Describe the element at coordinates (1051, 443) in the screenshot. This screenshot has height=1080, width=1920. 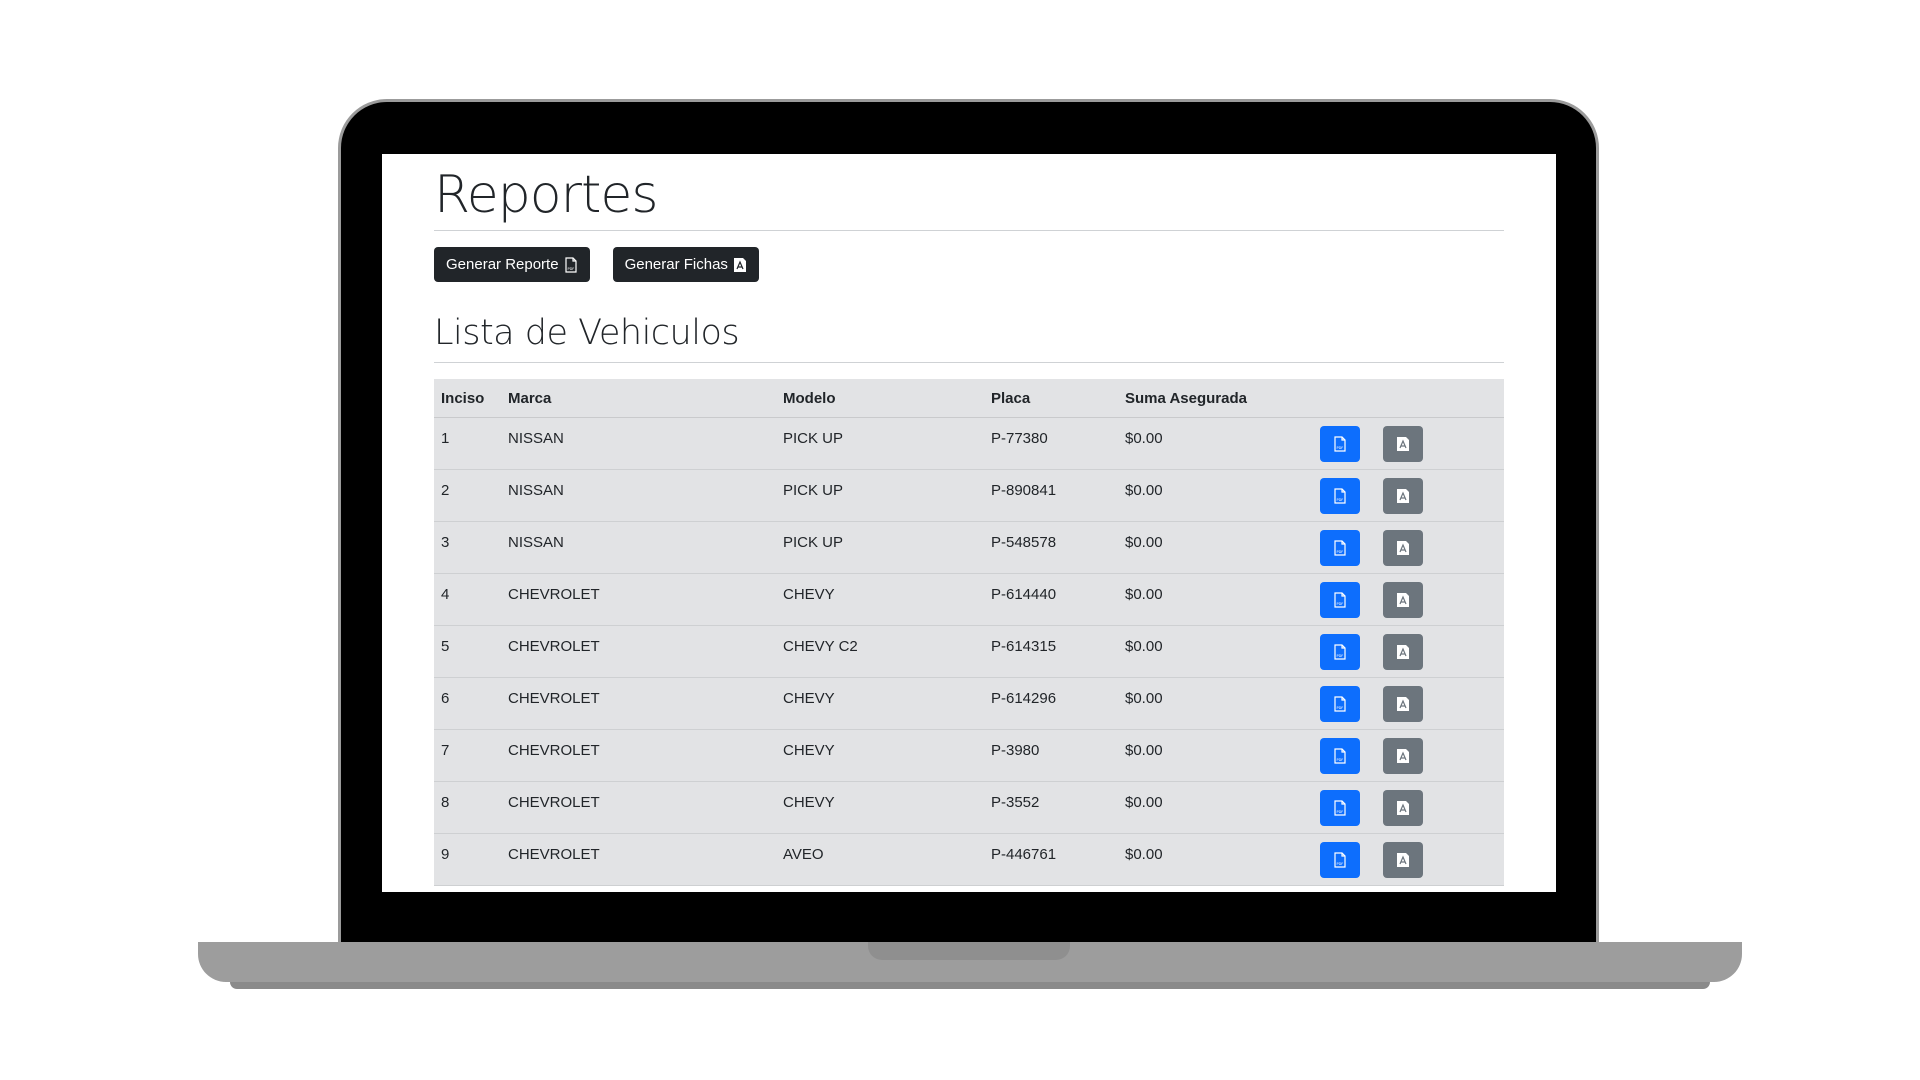
I see `cell-placa: P-77380` at that location.